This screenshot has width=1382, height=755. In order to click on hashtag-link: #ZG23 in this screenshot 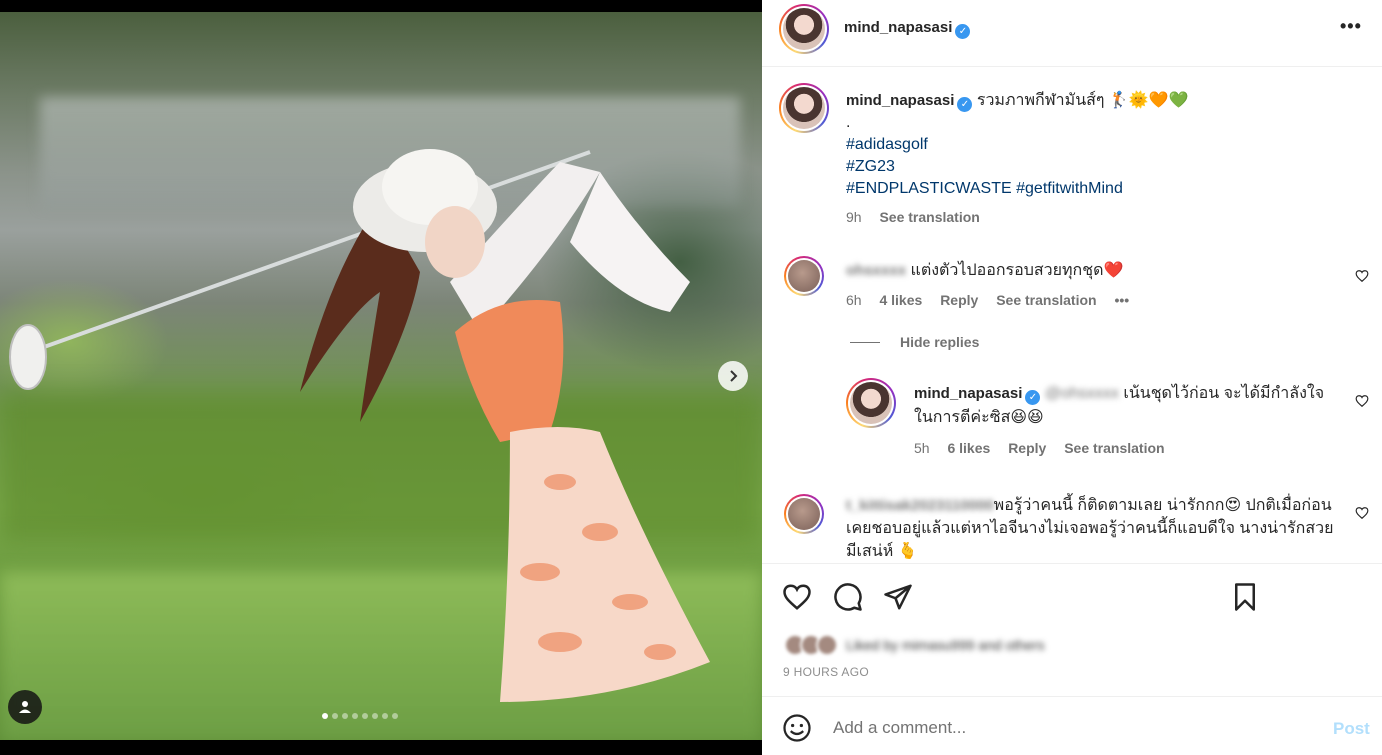, I will do `click(870, 166)`.